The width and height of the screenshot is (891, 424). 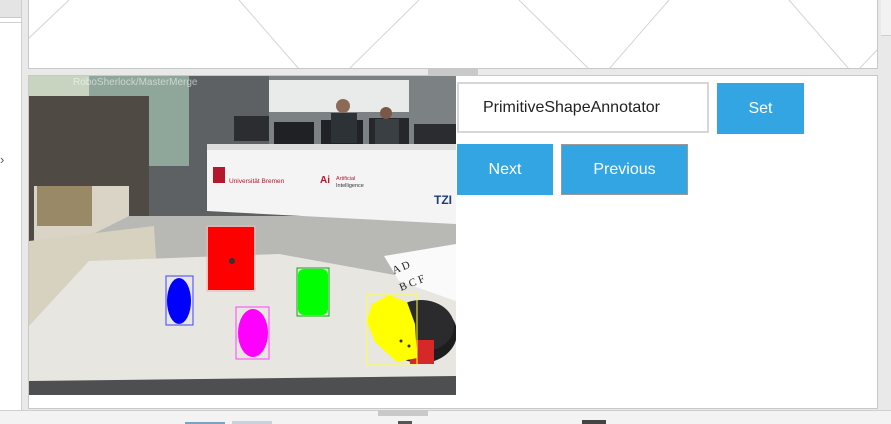 What do you see at coordinates (345, 179) in the screenshot?
I see `banner-ai-text: Artificial` at bounding box center [345, 179].